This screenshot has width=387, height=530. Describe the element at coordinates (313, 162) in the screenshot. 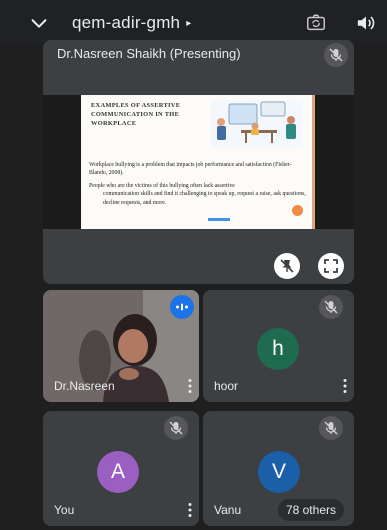

I see `slide-edge` at that location.